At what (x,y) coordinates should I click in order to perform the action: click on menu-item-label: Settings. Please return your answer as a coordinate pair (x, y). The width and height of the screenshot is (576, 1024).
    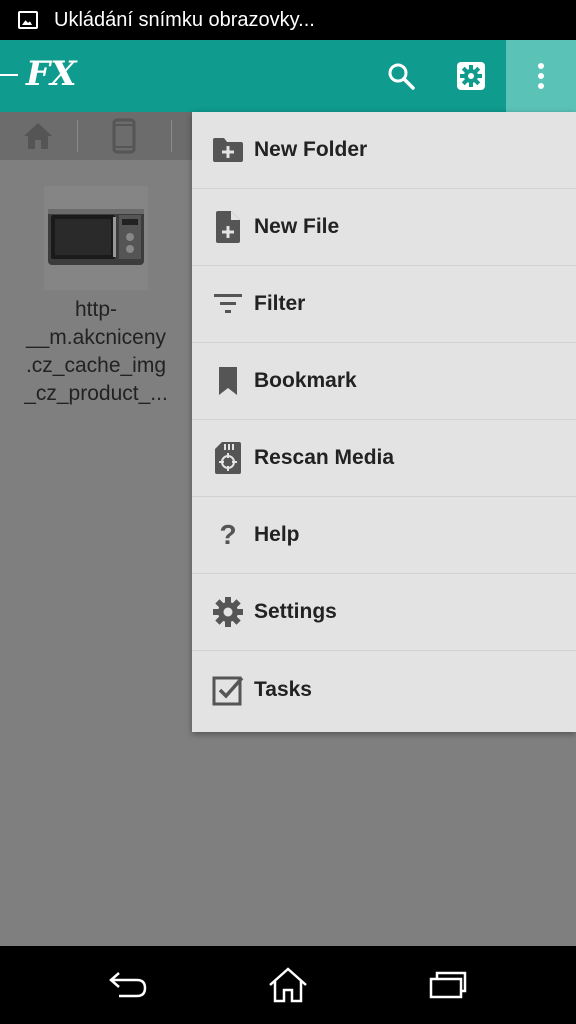
    Looking at the image, I should click on (295, 611).